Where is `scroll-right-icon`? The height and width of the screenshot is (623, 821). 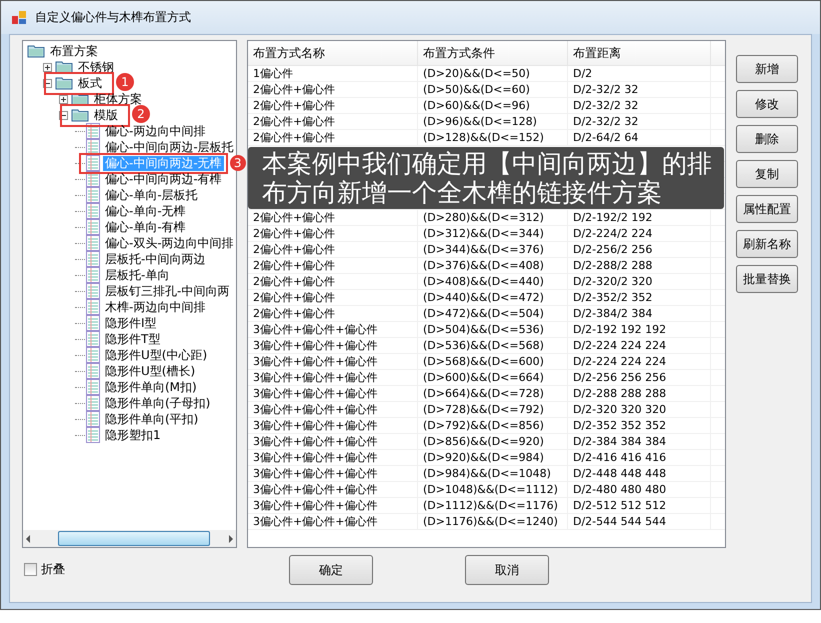 scroll-right-icon is located at coordinates (231, 538).